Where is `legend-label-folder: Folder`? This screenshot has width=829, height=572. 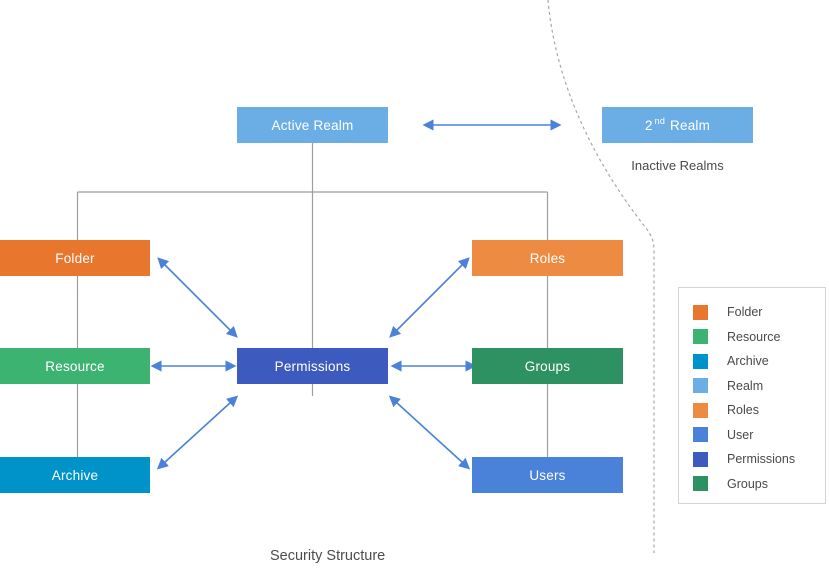
legend-label-folder: Folder is located at coordinates (745, 312).